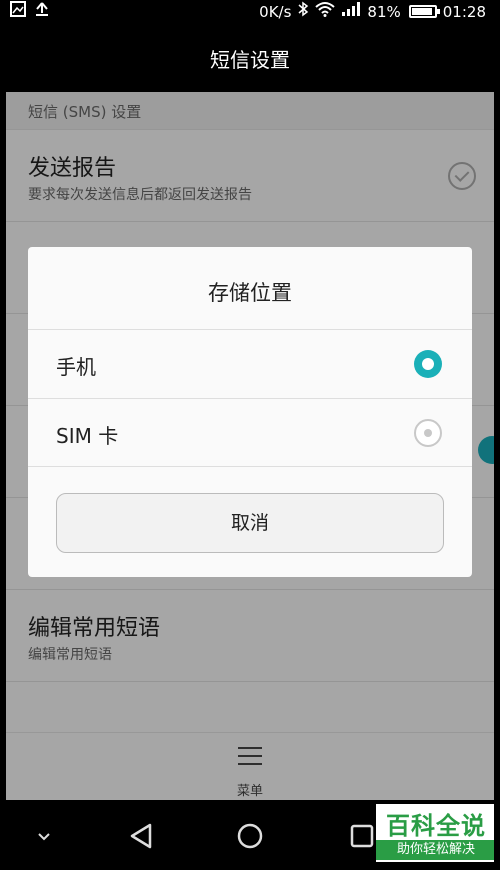 The image size is (500, 870). I want to click on option-label: 手机, so click(76, 367).